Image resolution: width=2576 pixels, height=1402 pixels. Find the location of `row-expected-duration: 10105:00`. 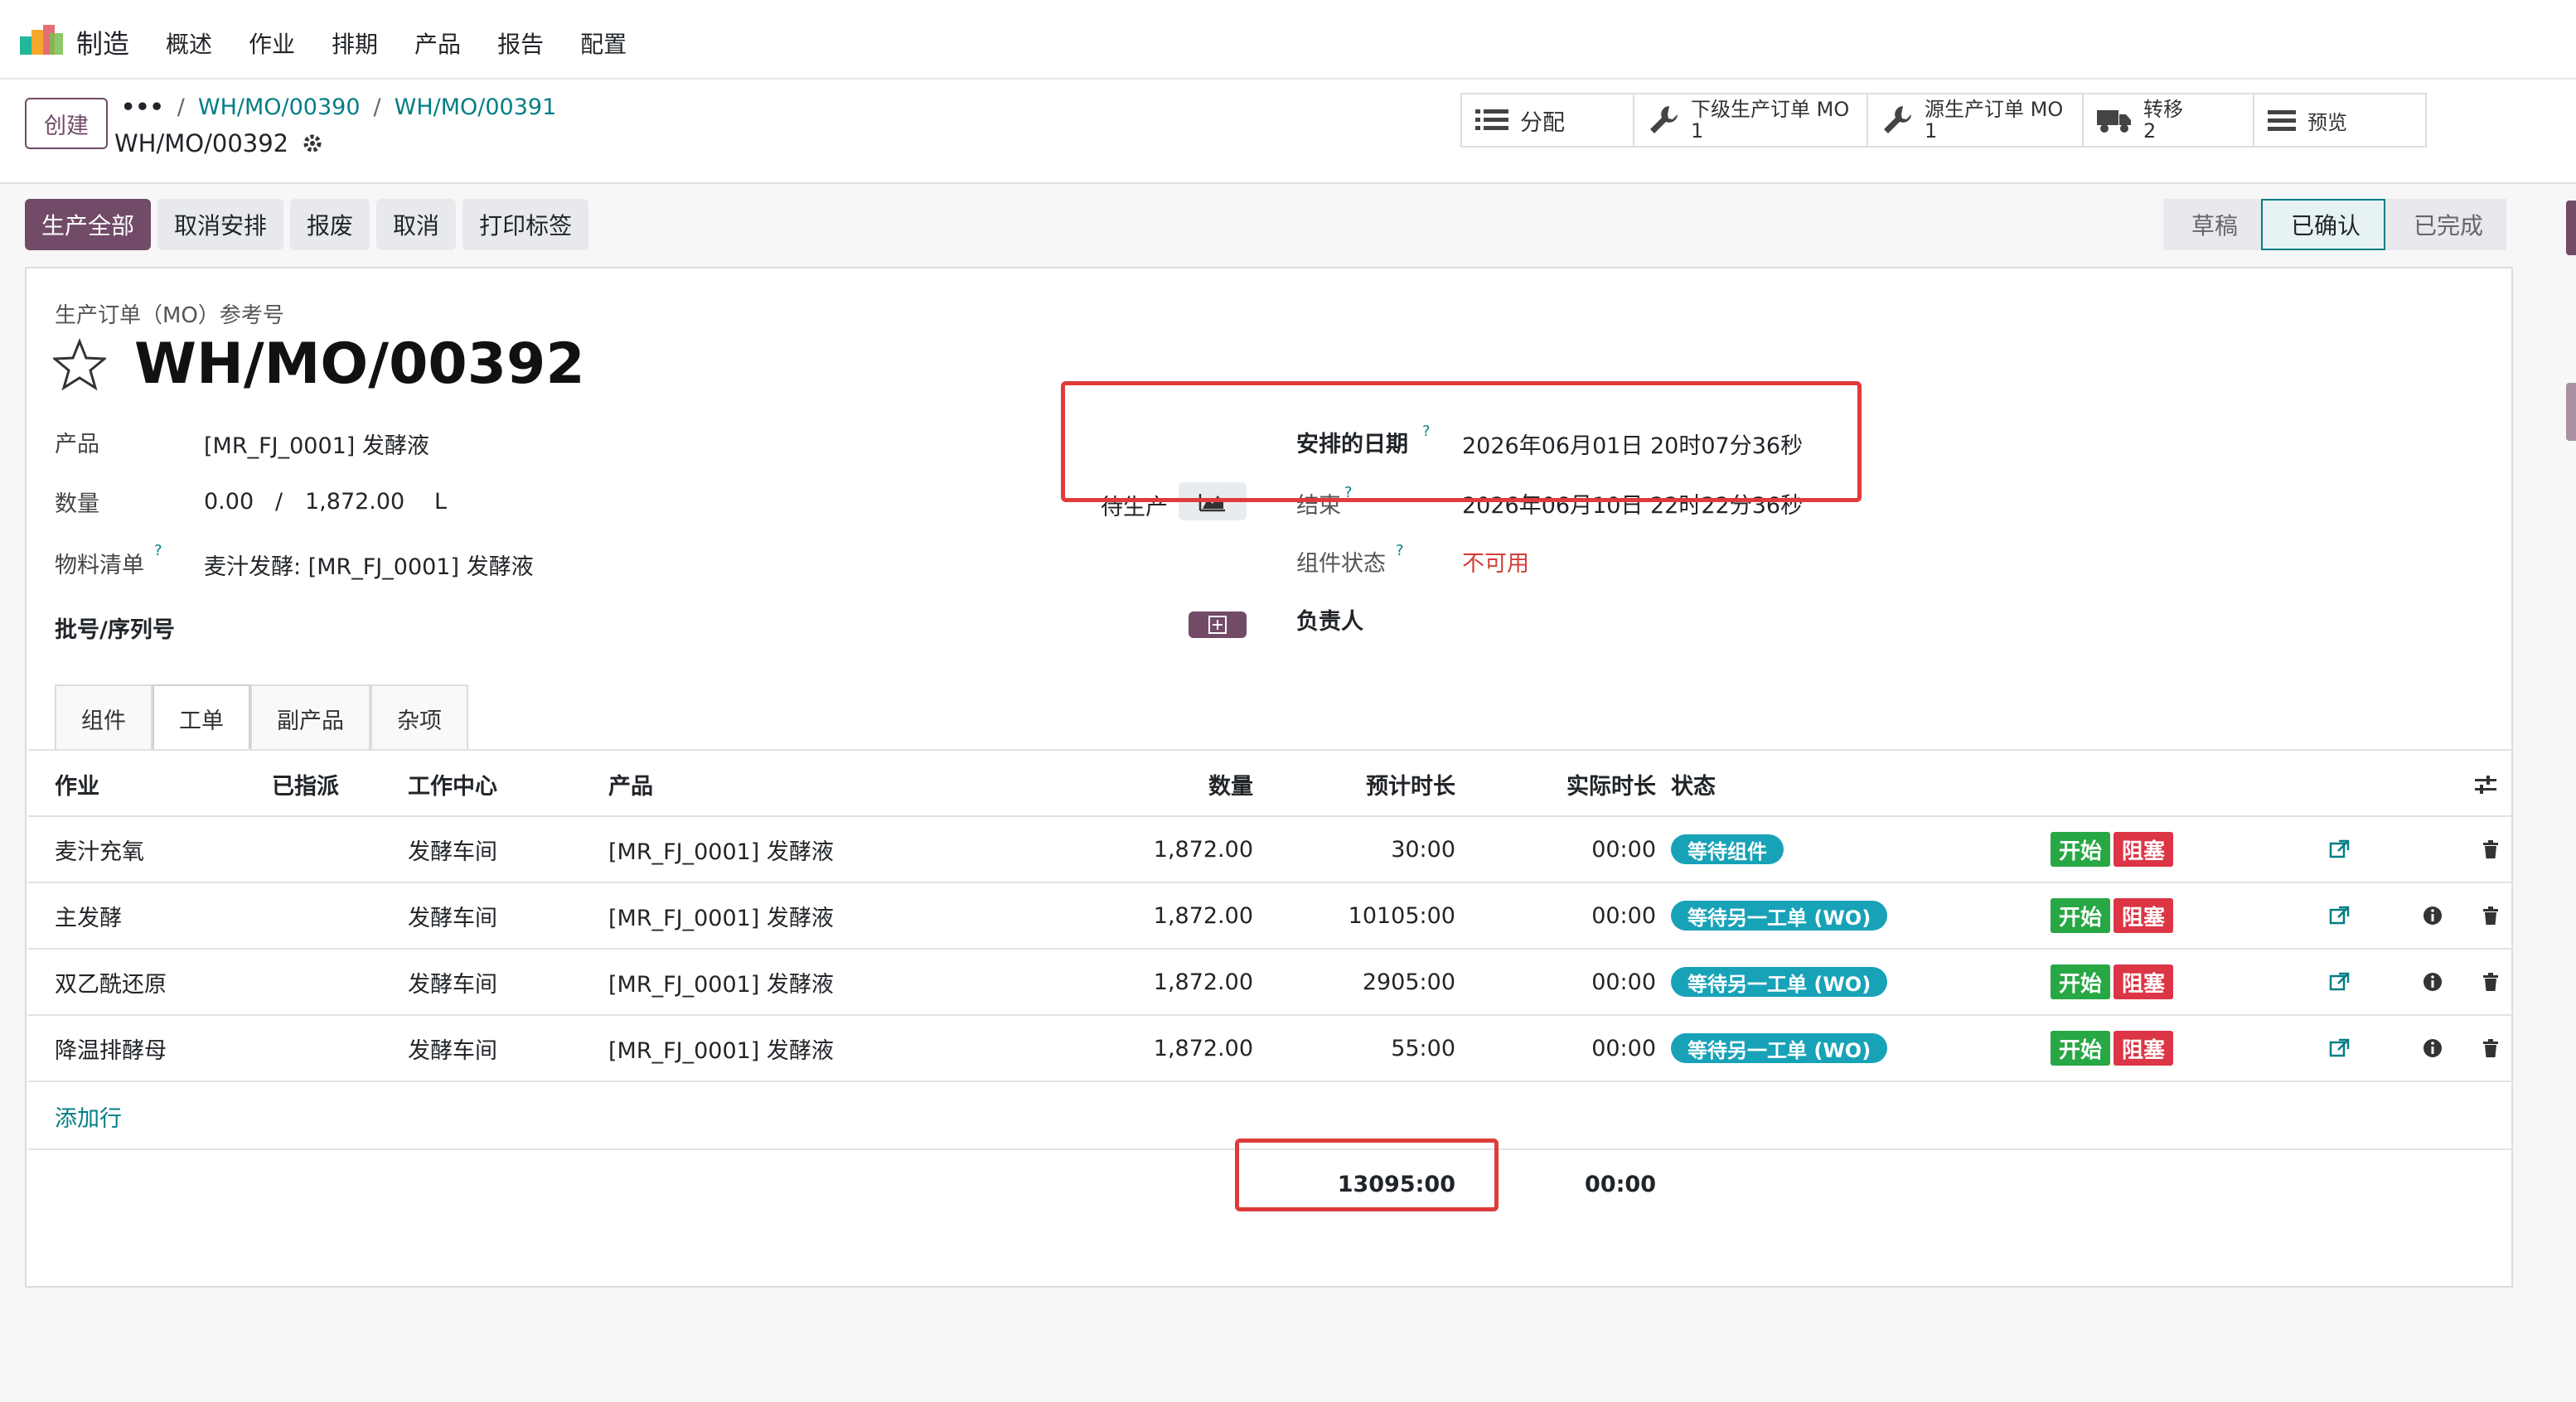

row-expected-duration: 10105:00 is located at coordinates (1401, 916).